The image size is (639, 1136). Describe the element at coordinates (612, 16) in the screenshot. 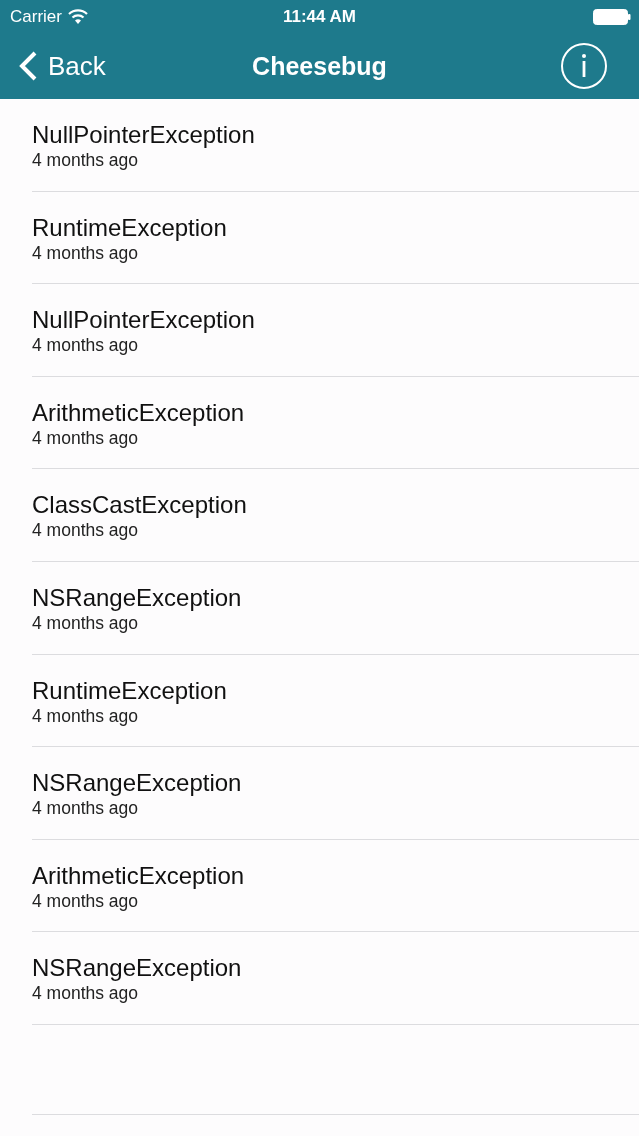

I see `battery-icon` at that location.